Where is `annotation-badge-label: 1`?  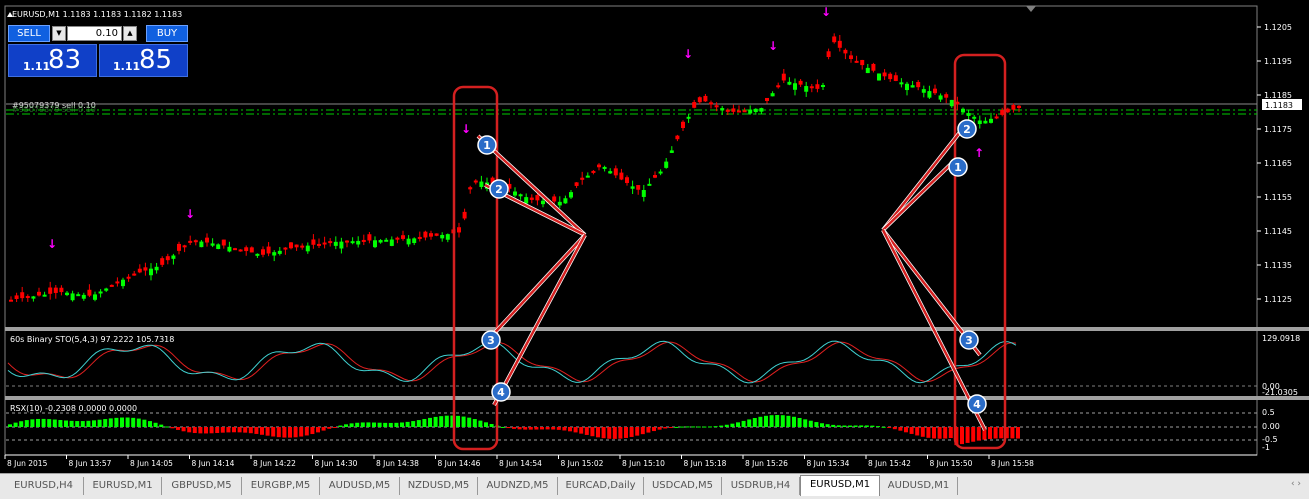 annotation-badge-label: 1 is located at coordinates (487, 145).